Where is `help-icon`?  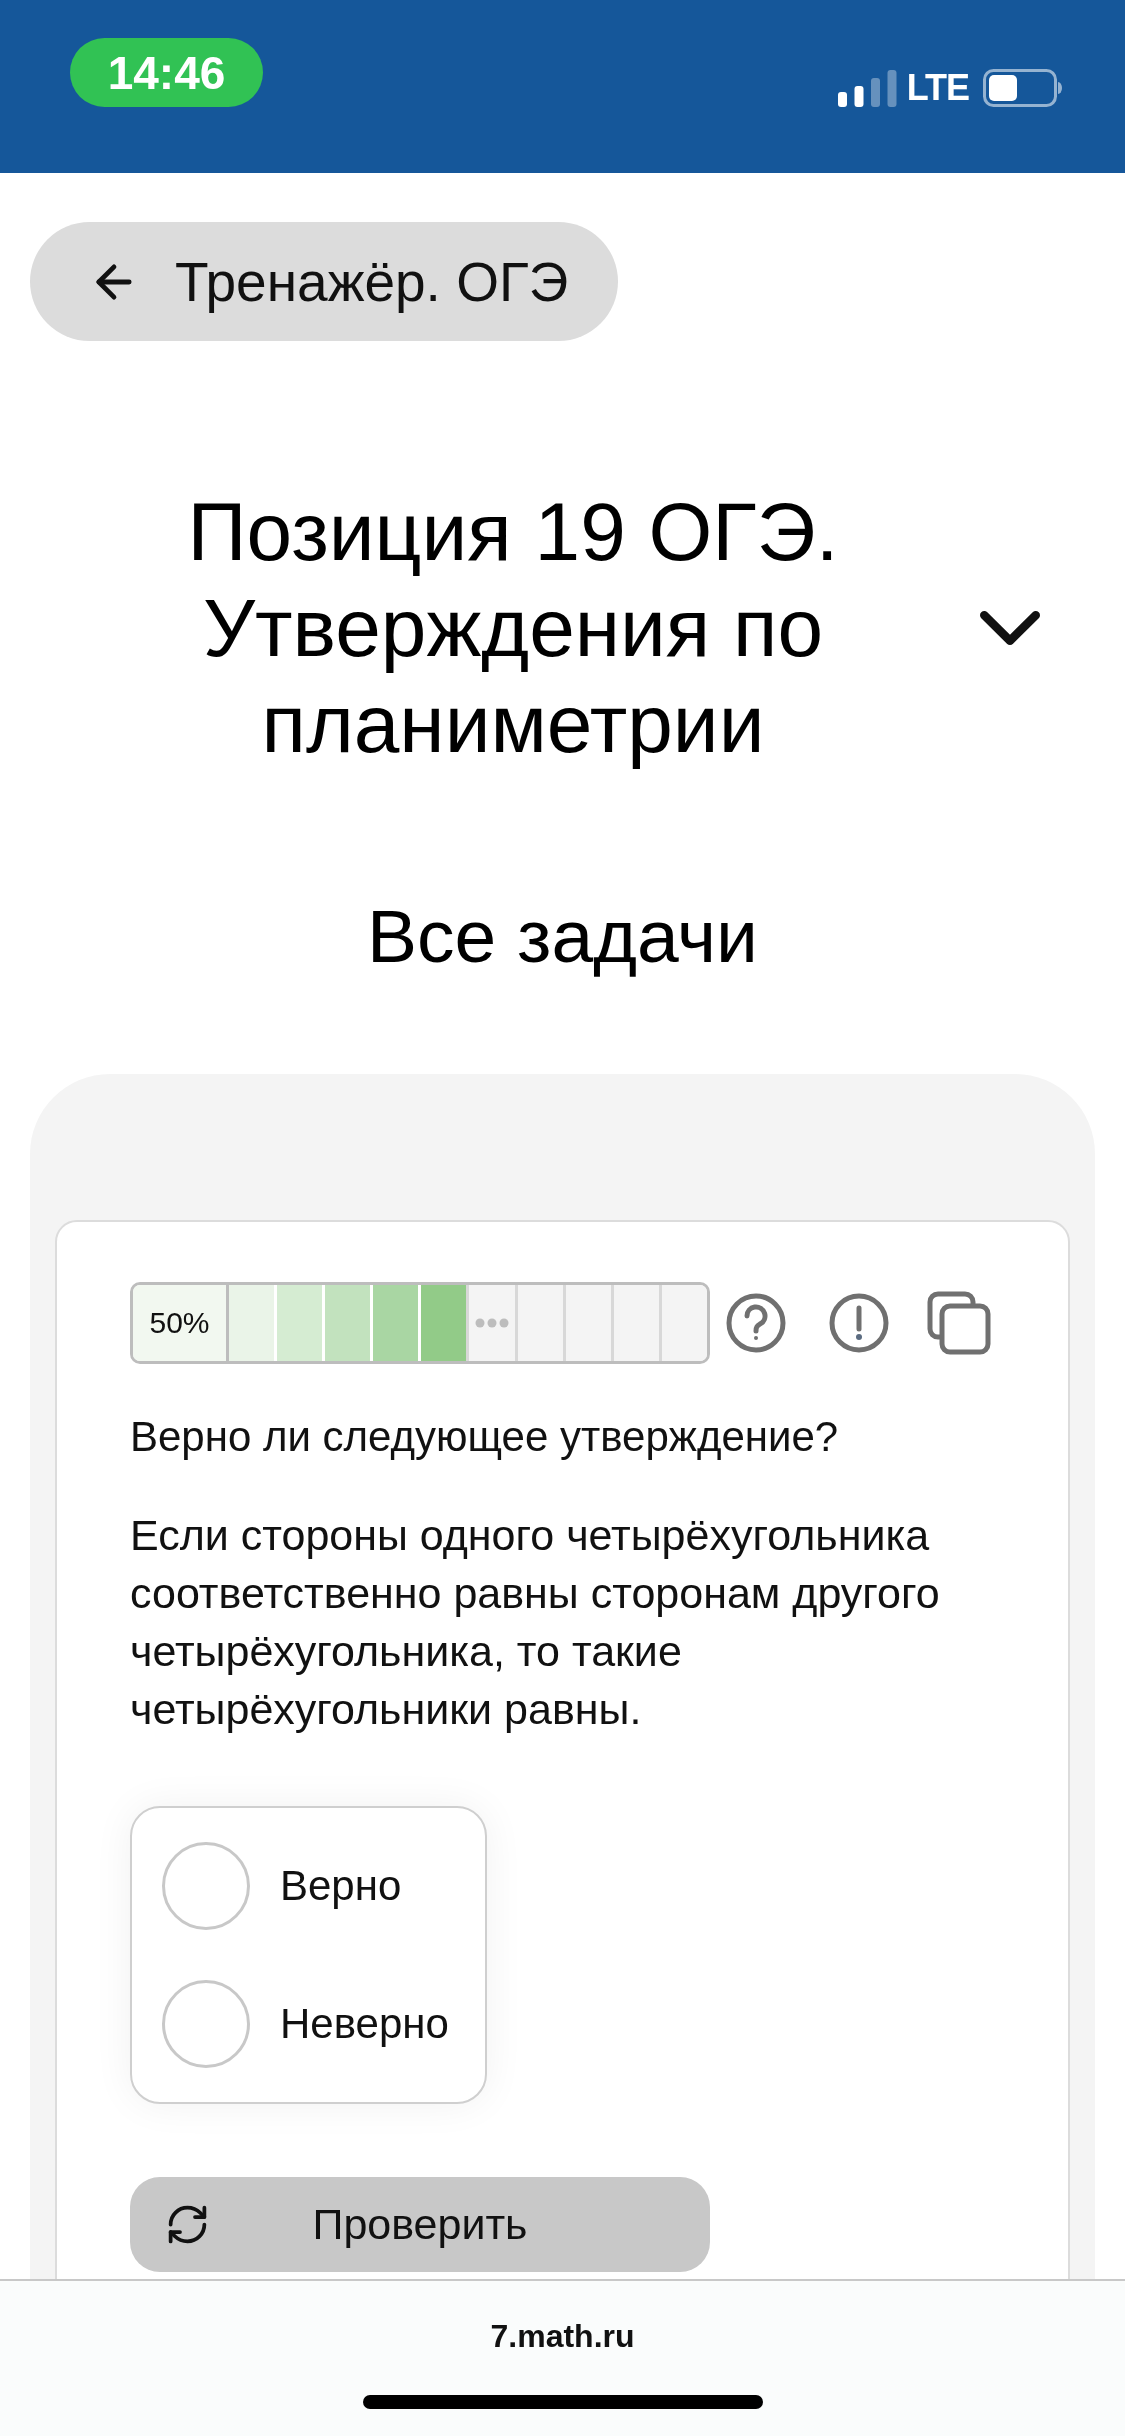
help-icon is located at coordinates (756, 1323).